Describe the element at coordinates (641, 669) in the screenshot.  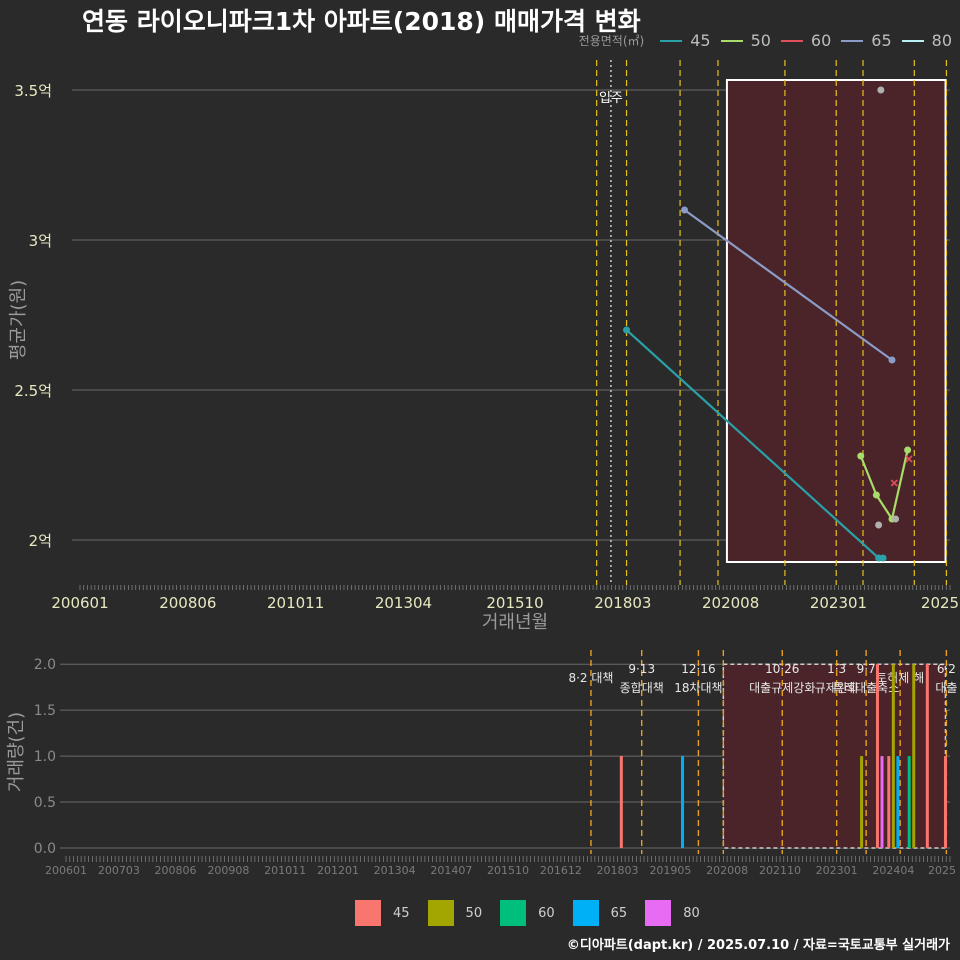
I see `policy-date-label: 9·13` at that location.